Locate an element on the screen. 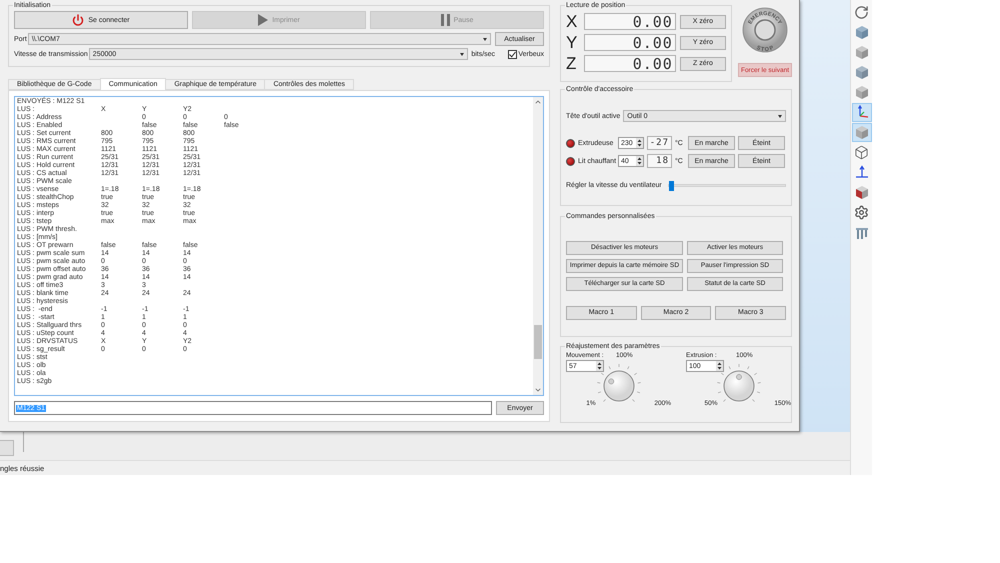  axis-label: X is located at coordinates (572, 21).